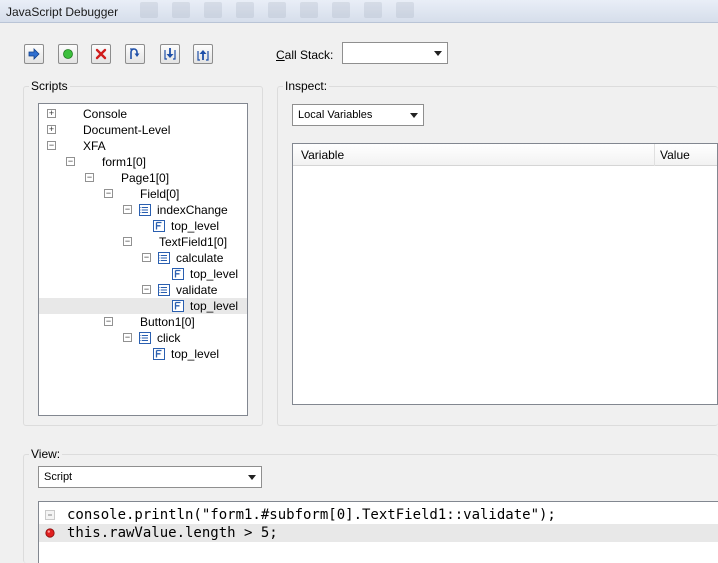 Image resolution: width=718 pixels, height=563 pixels. Describe the element at coordinates (193, 242) in the screenshot. I see `tree-item-label: TextField1[0]` at that location.